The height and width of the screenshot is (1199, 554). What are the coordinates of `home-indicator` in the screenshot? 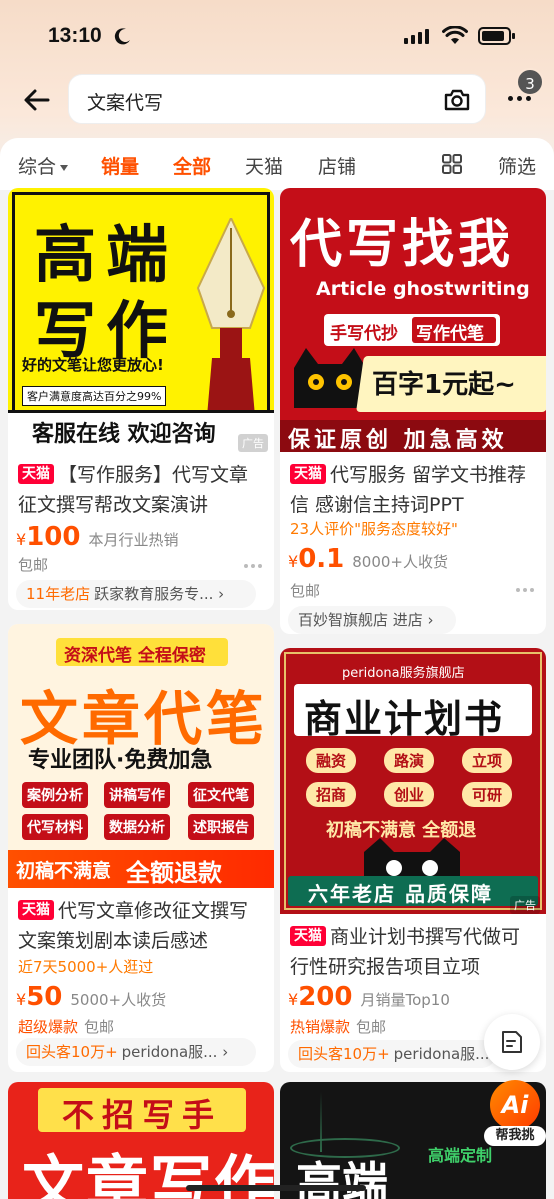 It's located at (276, 1188).